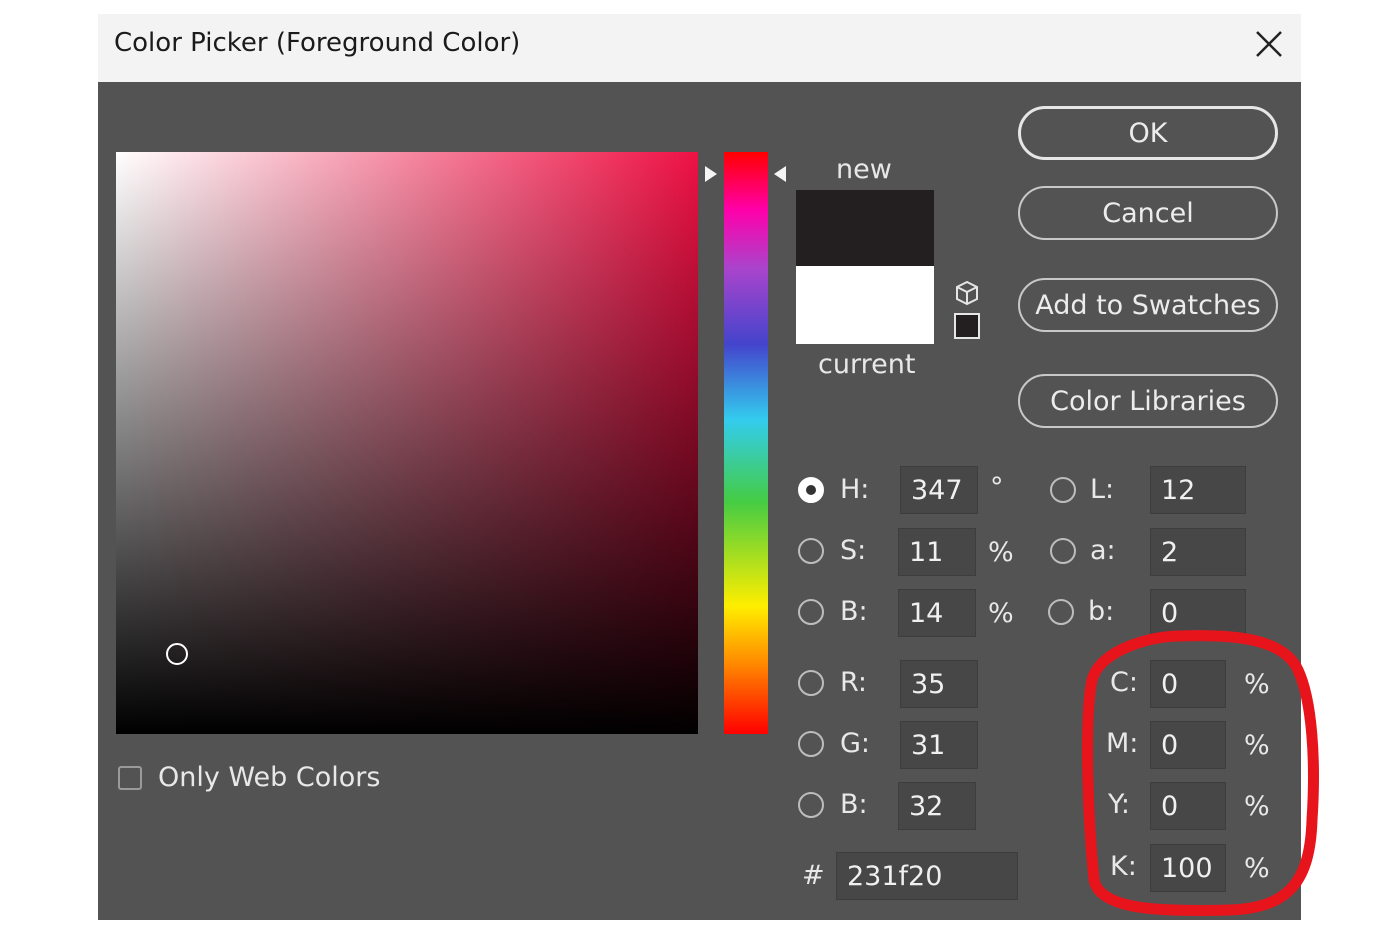 The width and height of the screenshot is (1400, 934). Describe the element at coordinates (853, 550) in the screenshot. I see `s-label: S:` at that location.